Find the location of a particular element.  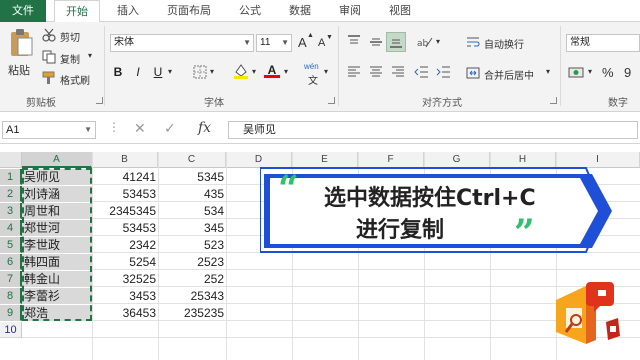

cell-a4: 郑世河 is located at coordinates (57, 228).